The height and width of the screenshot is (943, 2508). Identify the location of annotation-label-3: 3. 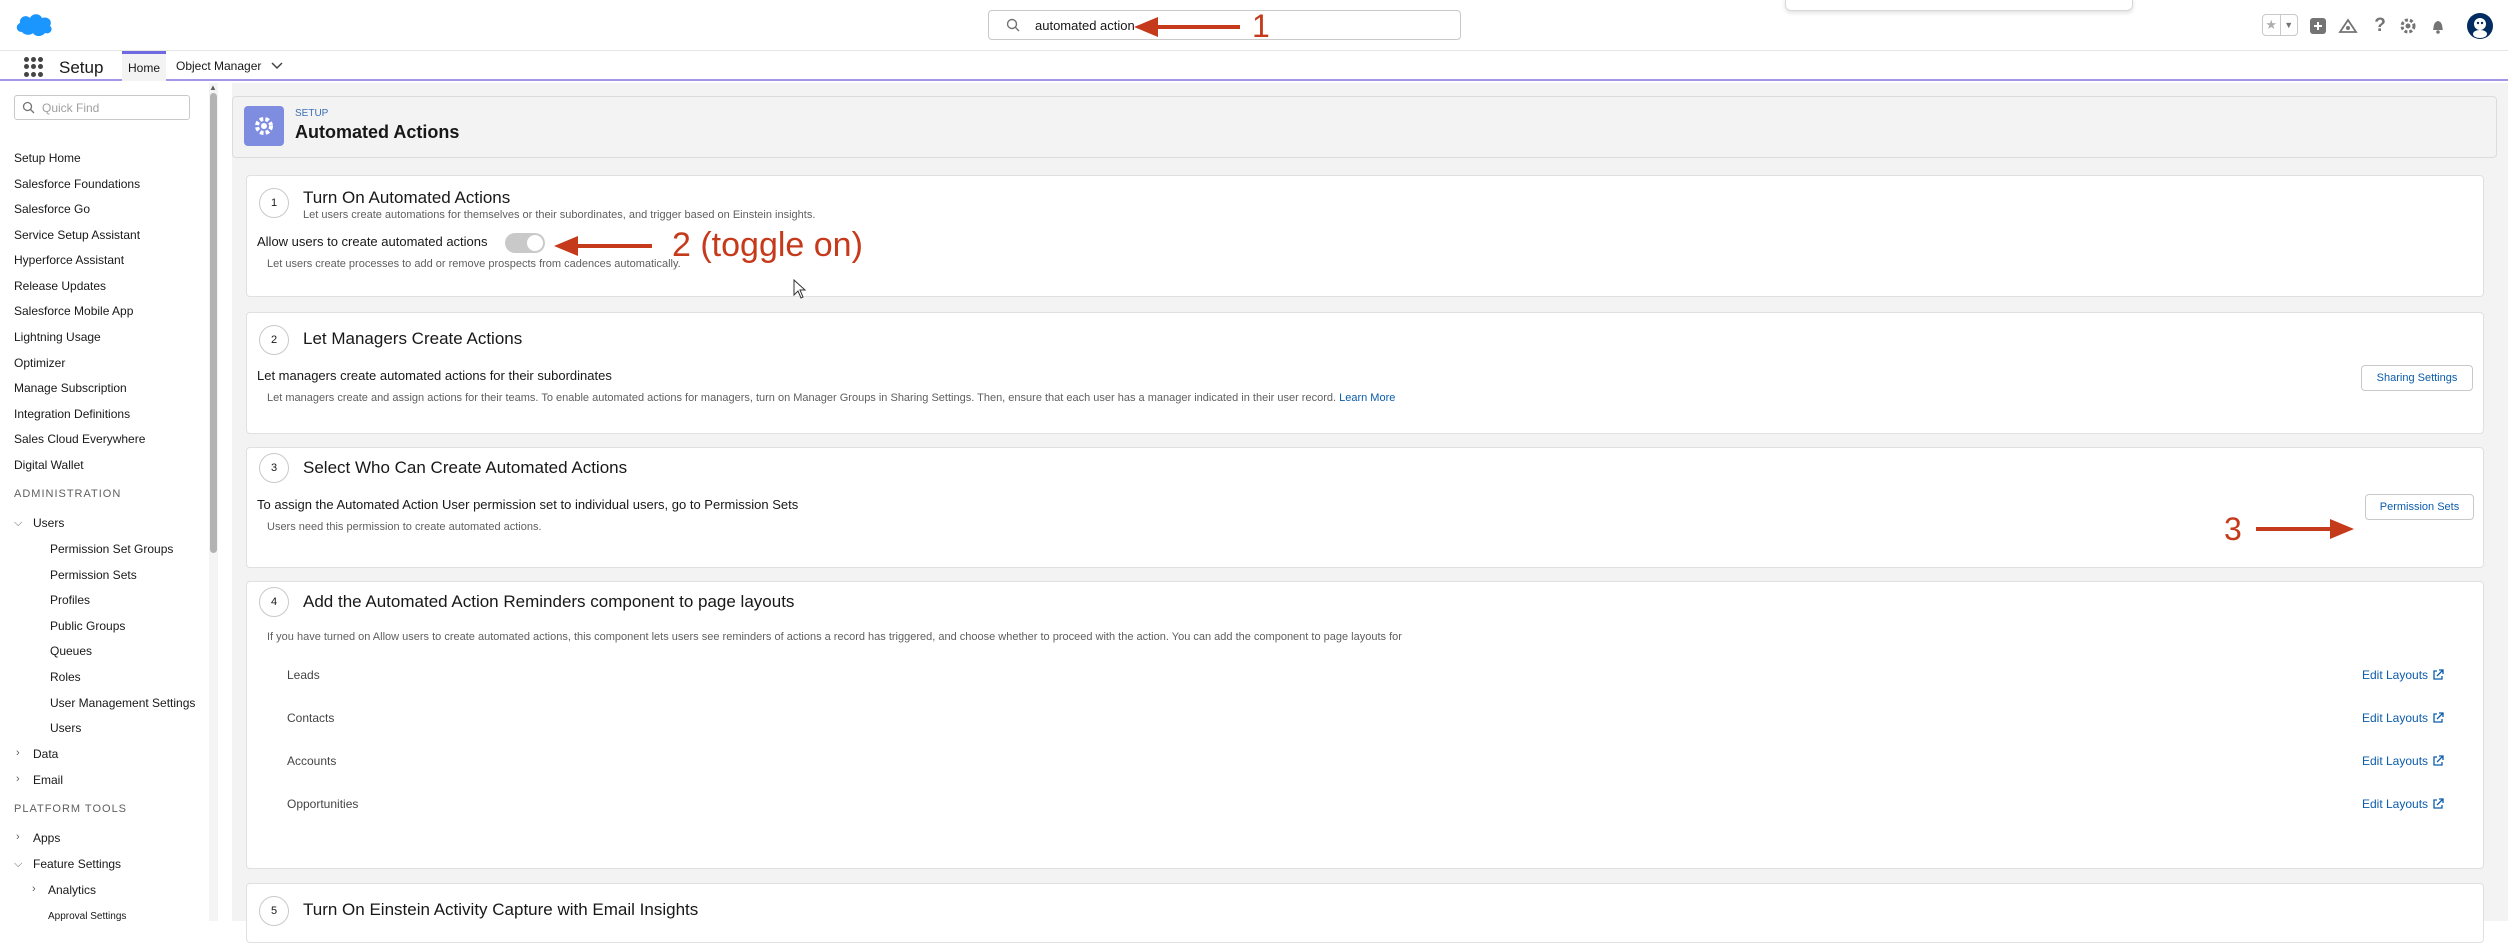
(2233, 529).